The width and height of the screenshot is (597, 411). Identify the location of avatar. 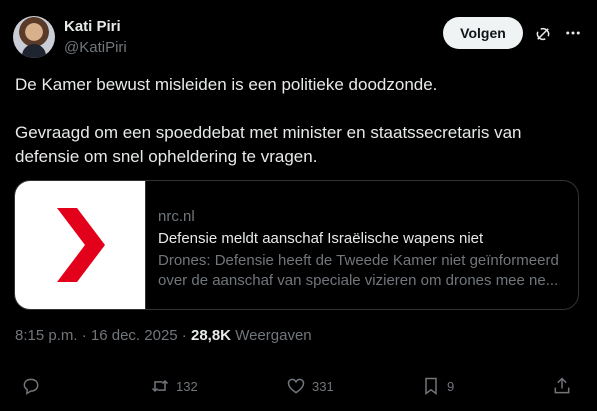
(34, 37).